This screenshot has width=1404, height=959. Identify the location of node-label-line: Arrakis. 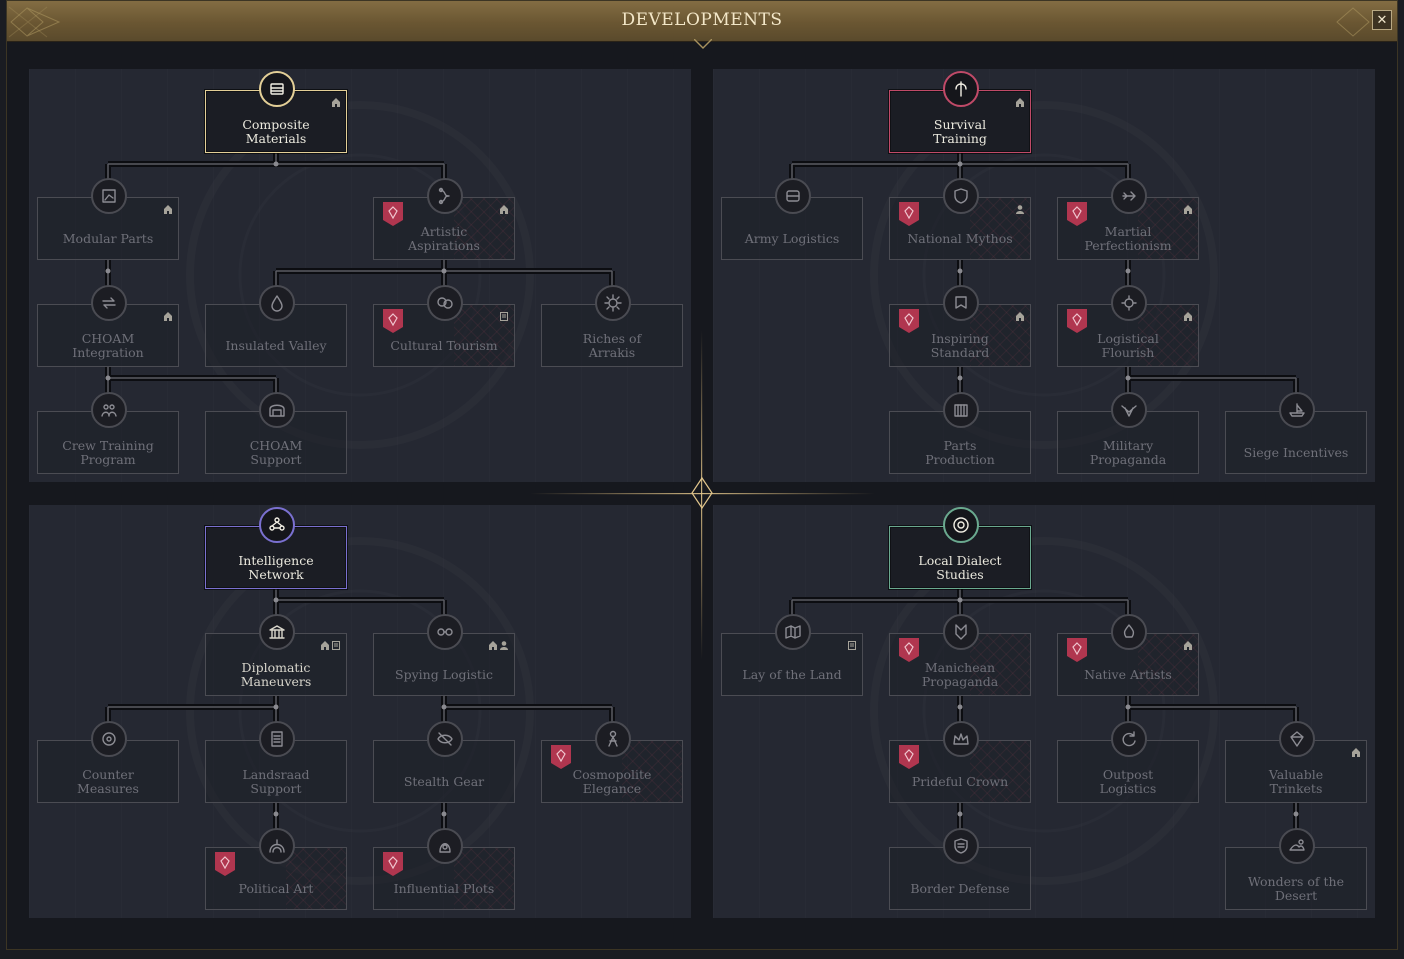
(612, 352).